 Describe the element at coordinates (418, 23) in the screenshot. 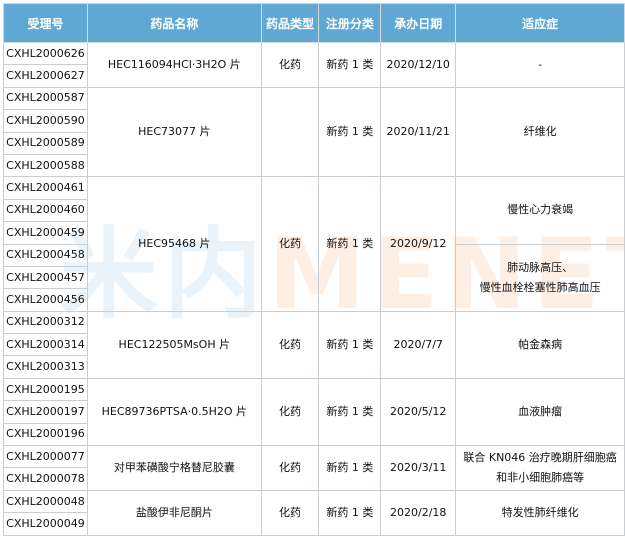

I see `header-date: 承办日期` at that location.